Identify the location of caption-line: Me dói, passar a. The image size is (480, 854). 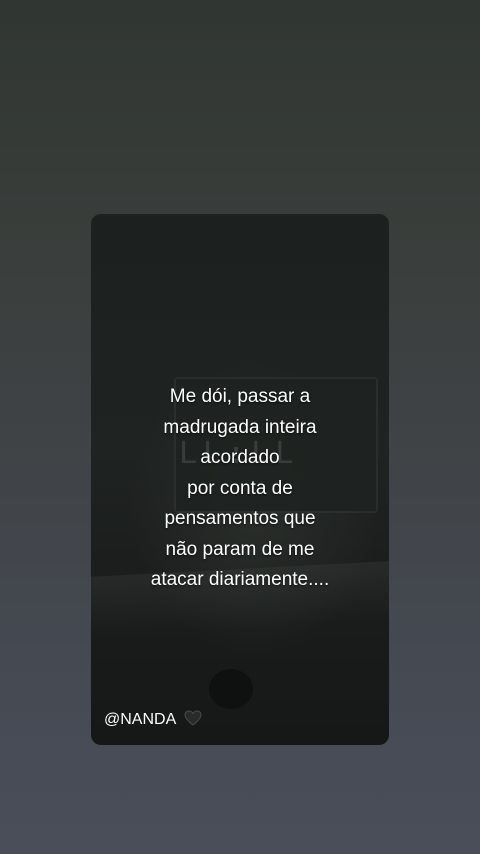
(240, 396).